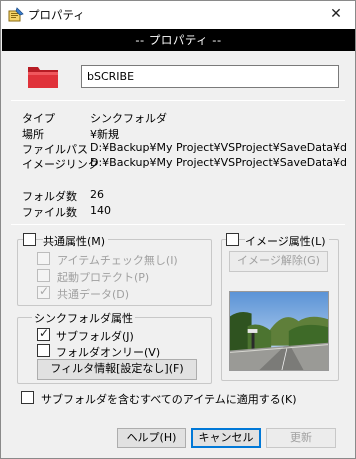 This screenshot has height=459, width=356. I want to click on close-button: ✕, so click(336, 14).